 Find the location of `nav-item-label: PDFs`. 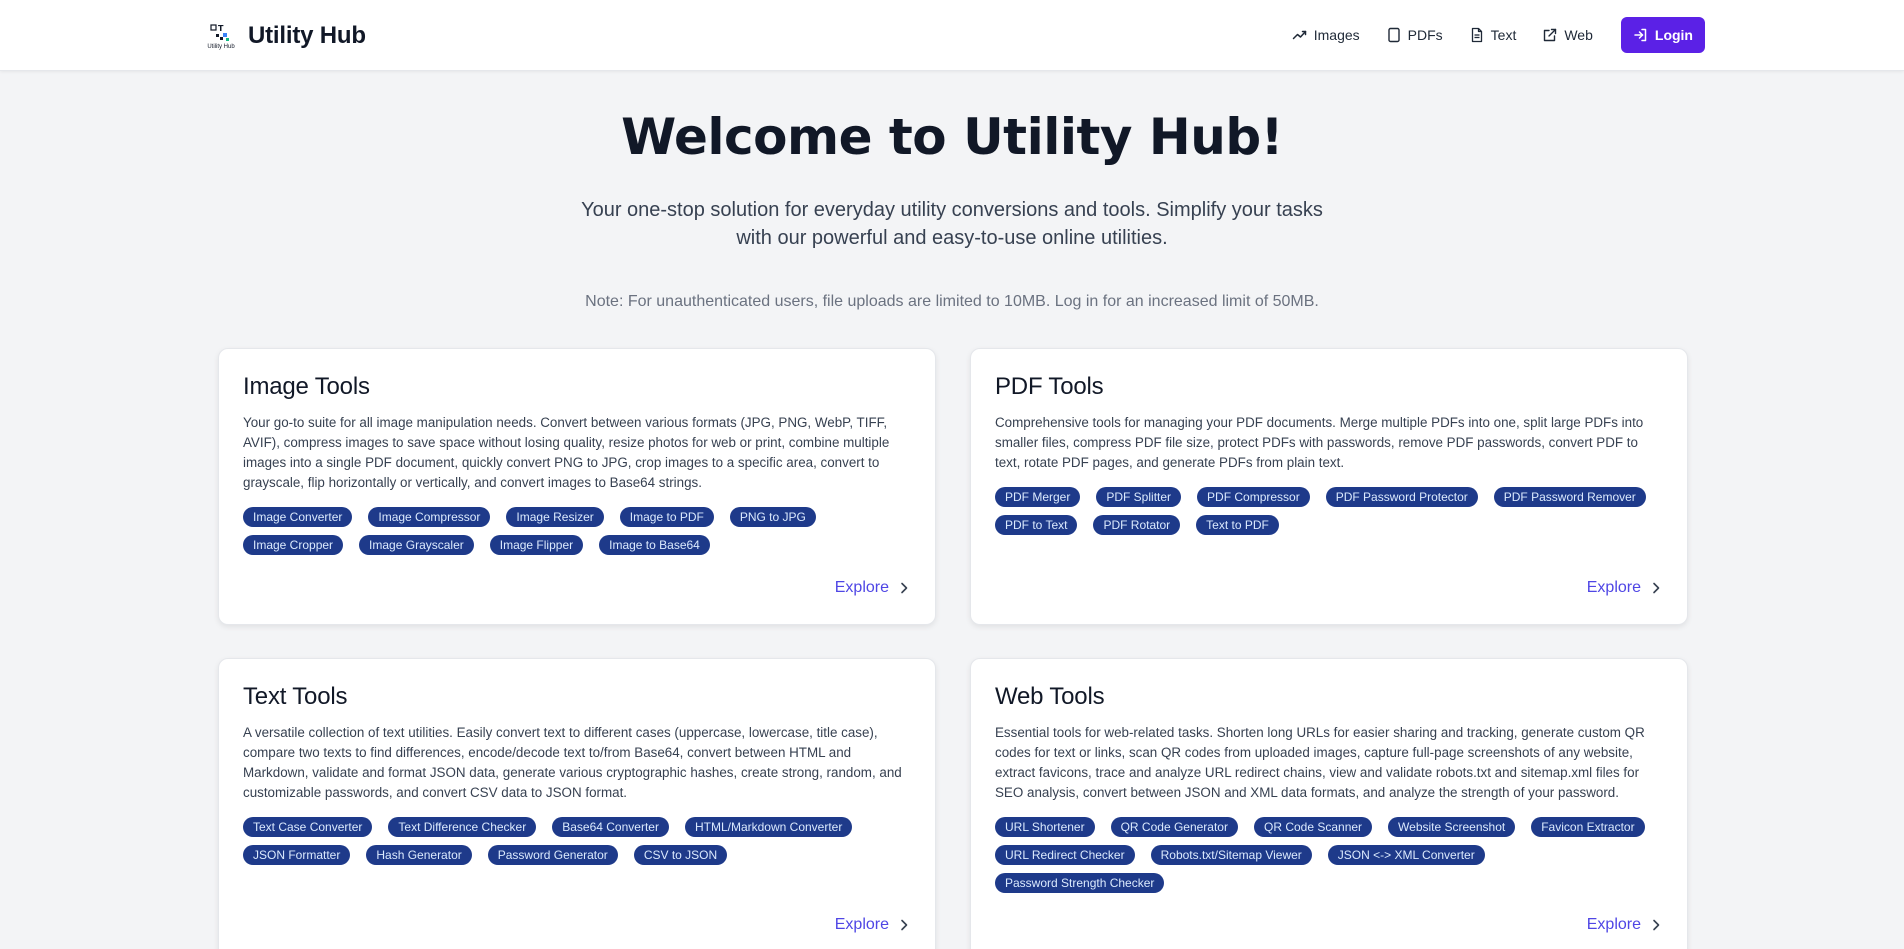

nav-item-label: PDFs is located at coordinates (1425, 35).